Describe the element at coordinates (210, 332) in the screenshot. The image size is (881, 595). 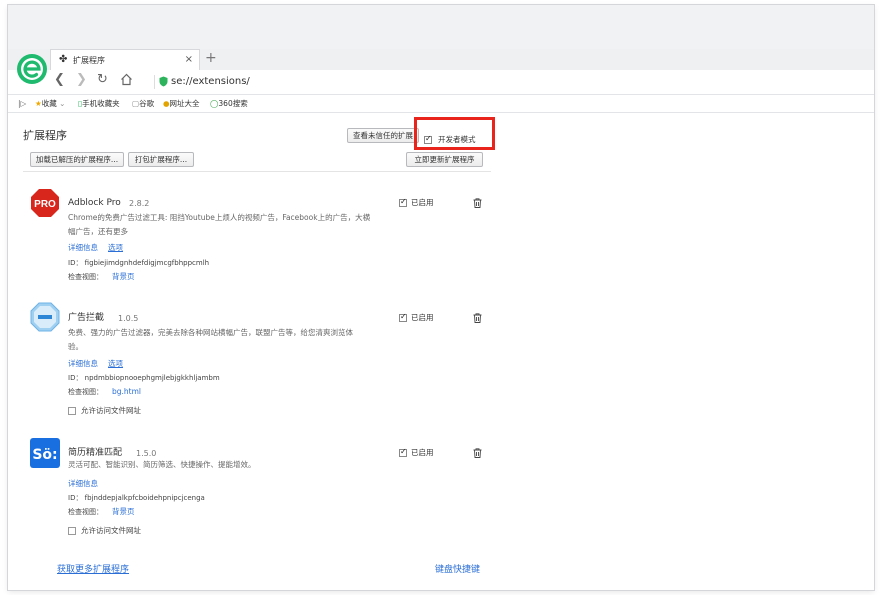
I see `description-line: 免费、强力的广告过滤器，完美去除各种网站横幅广告，联盟广告等，给您清爽浏览体` at that location.